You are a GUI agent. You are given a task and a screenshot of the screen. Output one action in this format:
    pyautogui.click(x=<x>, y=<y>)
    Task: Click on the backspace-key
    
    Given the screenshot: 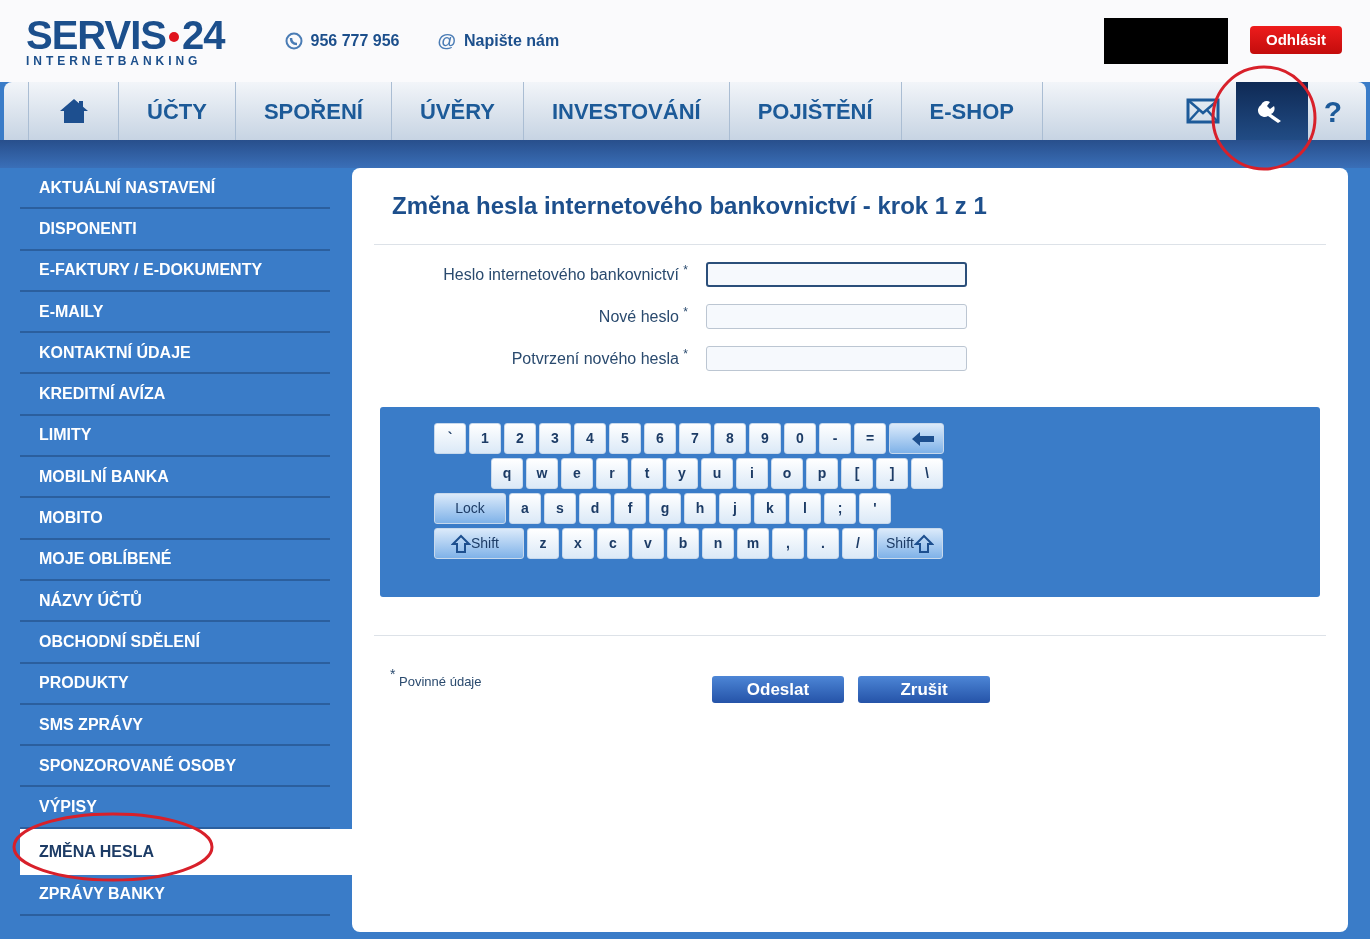 What is the action you would take?
    pyautogui.click(x=916, y=438)
    